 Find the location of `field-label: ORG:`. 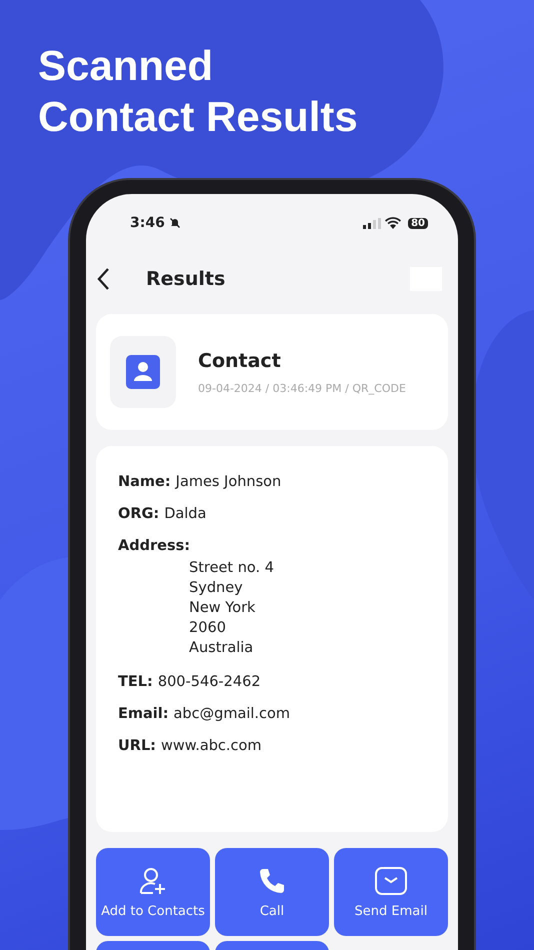

field-label: ORG: is located at coordinates (139, 514).